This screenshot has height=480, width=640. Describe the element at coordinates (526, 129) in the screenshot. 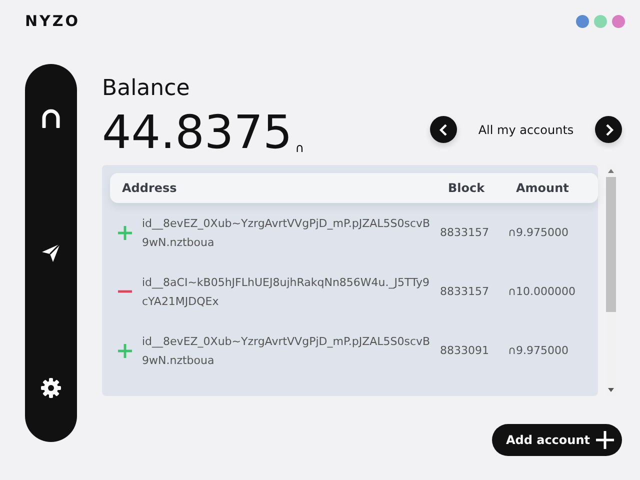

I see `account-selector-label: All my accounts` at that location.